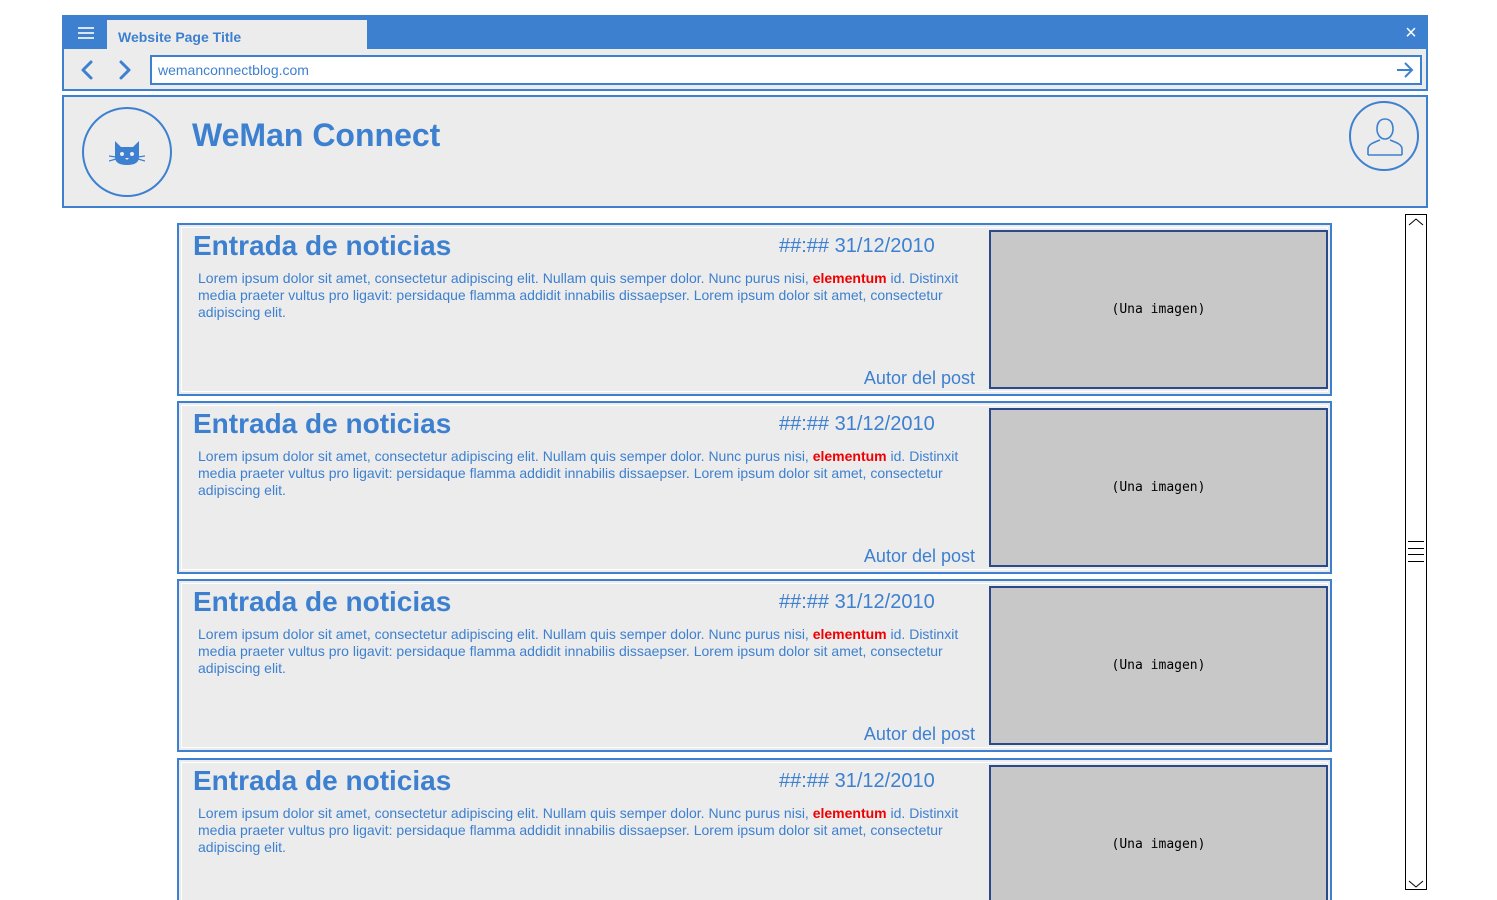 This screenshot has height=900, width=1497. Describe the element at coordinates (237, 34) in the screenshot. I see `browser-tab: Website Page Title` at that location.